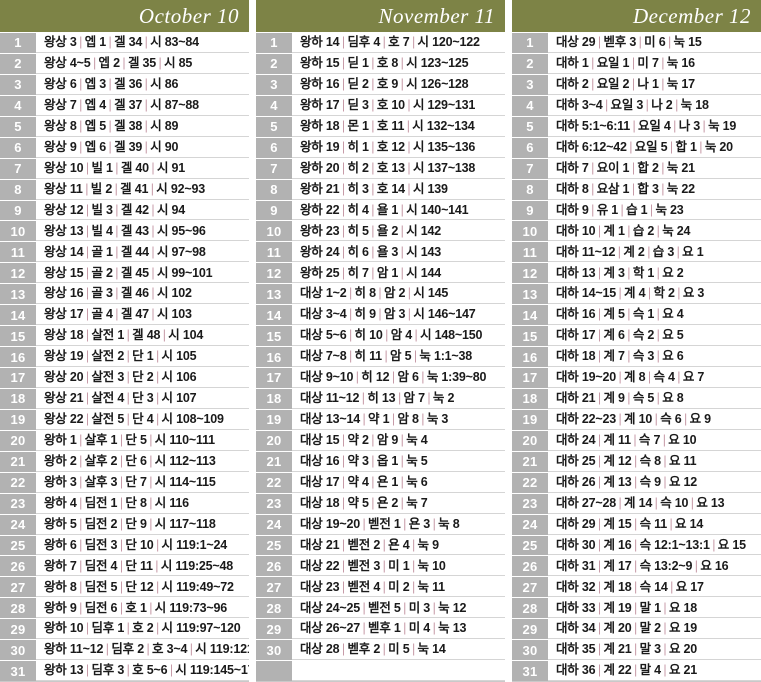  Describe the element at coordinates (142, 294) in the screenshot. I see `day-reading-cell: 왕상 16 | 골 3 | 겔 46 | 시 102` at that location.